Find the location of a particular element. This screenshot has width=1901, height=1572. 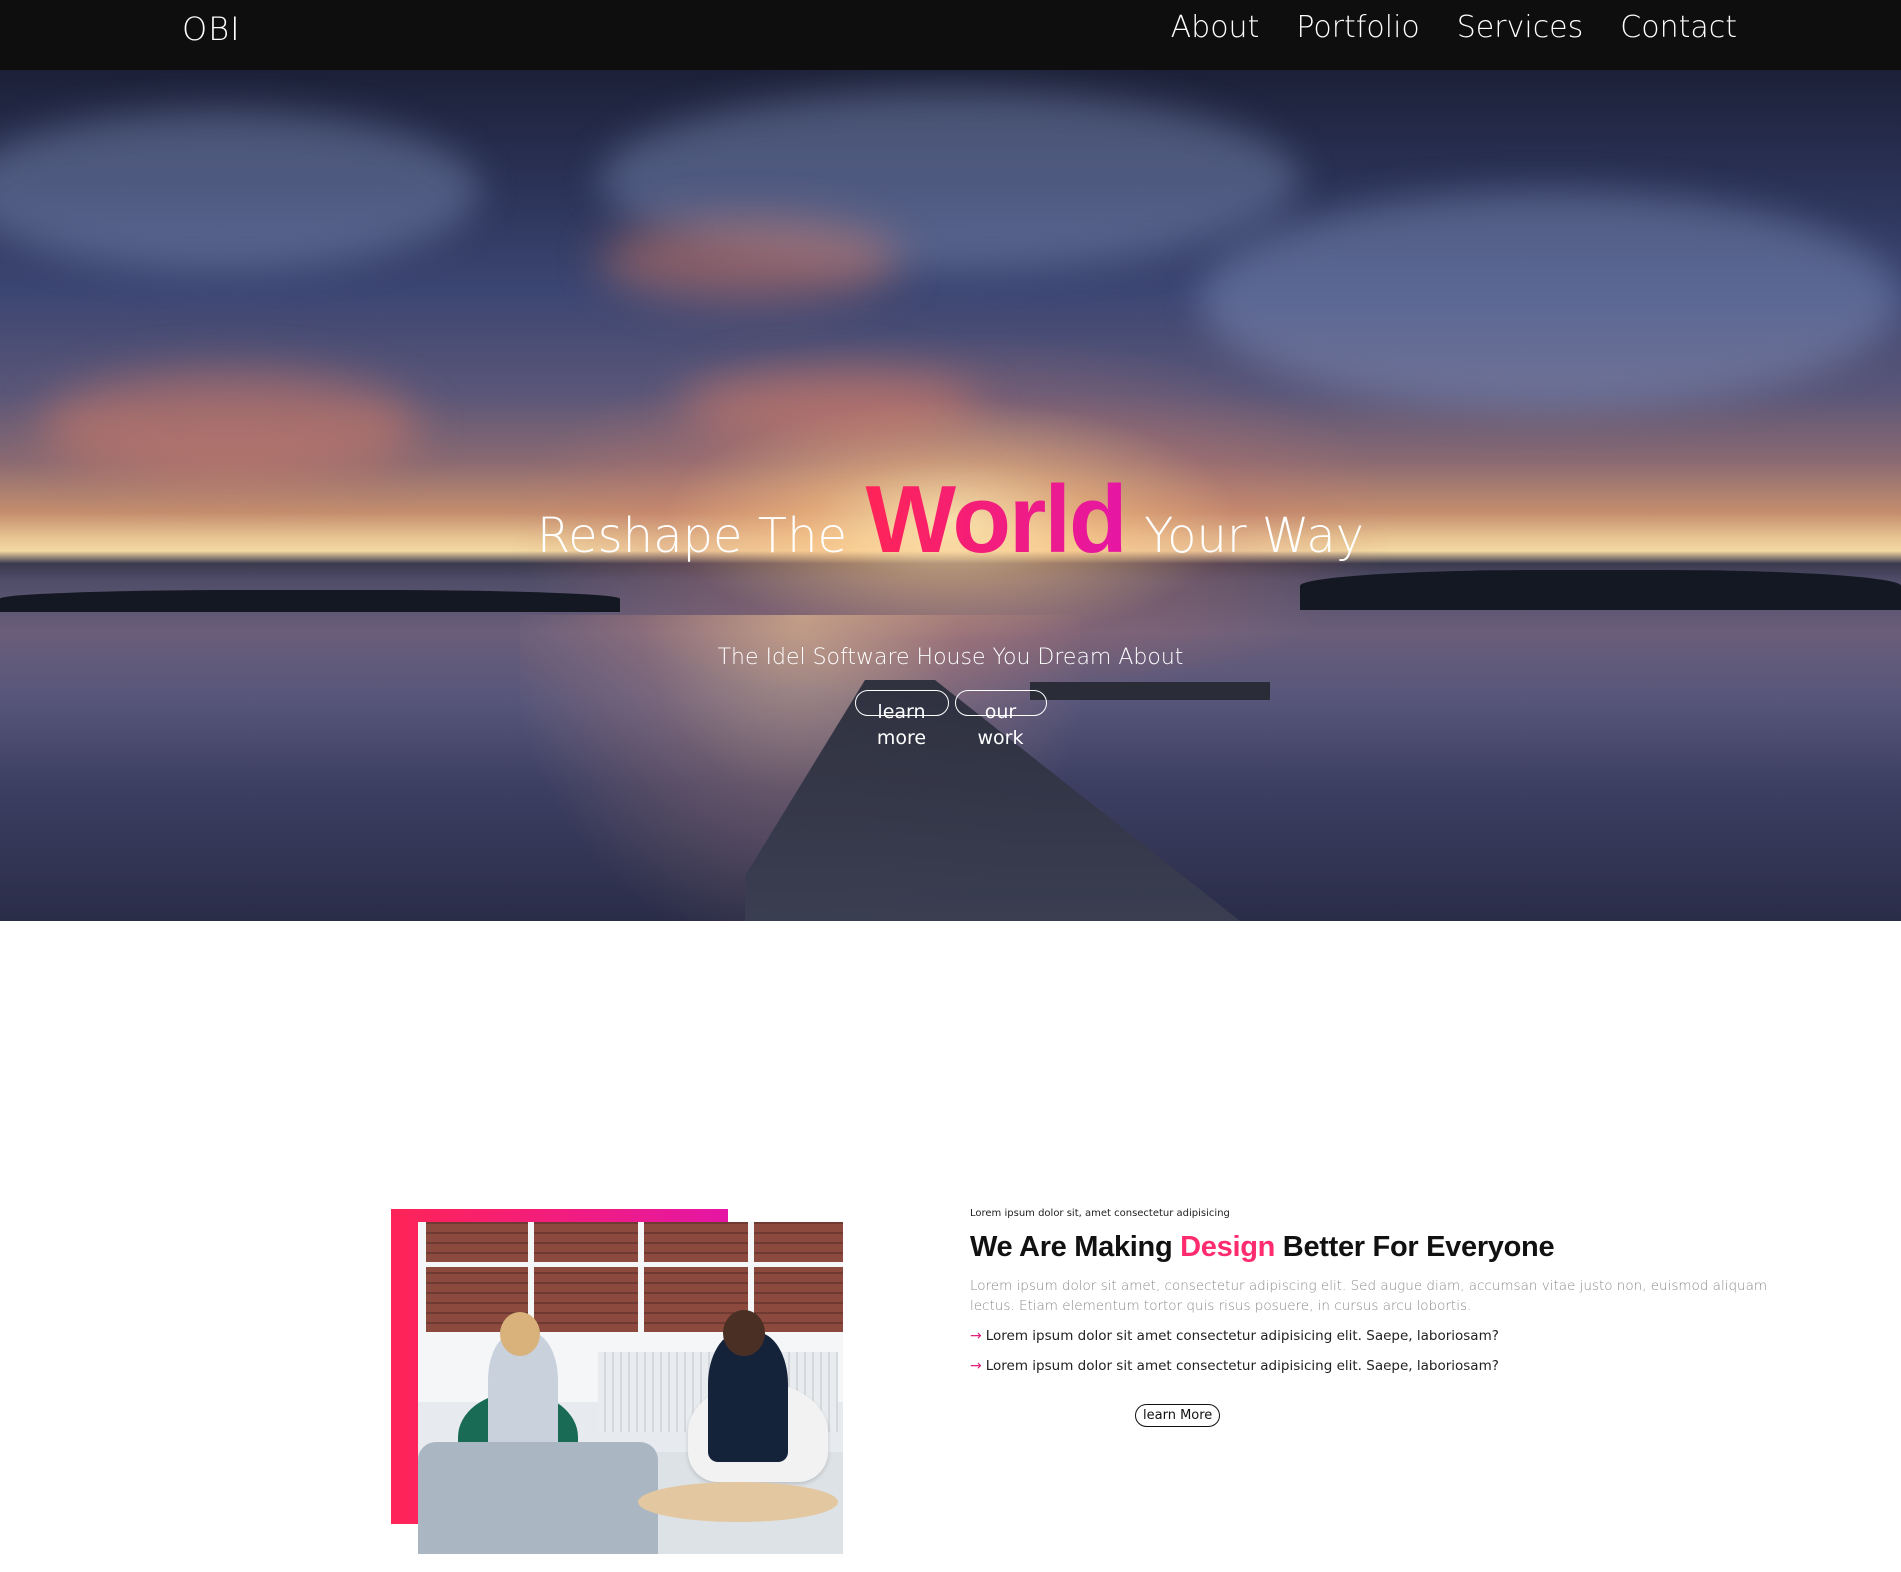

brand-logo: OBI is located at coordinates (211, 29).